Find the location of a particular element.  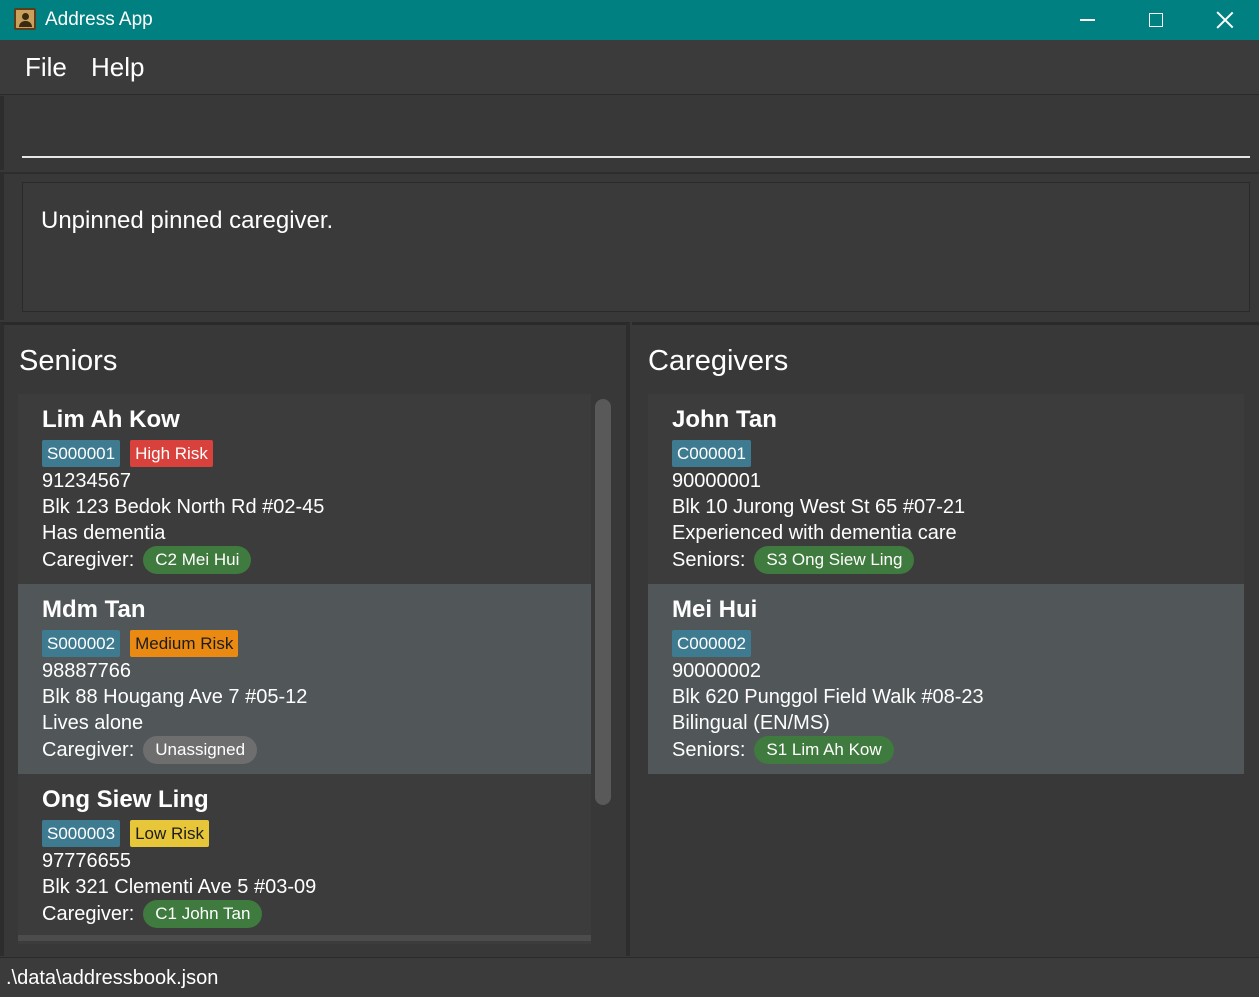

caregiver-pill: Unassigned is located at coordinates (200, 750).